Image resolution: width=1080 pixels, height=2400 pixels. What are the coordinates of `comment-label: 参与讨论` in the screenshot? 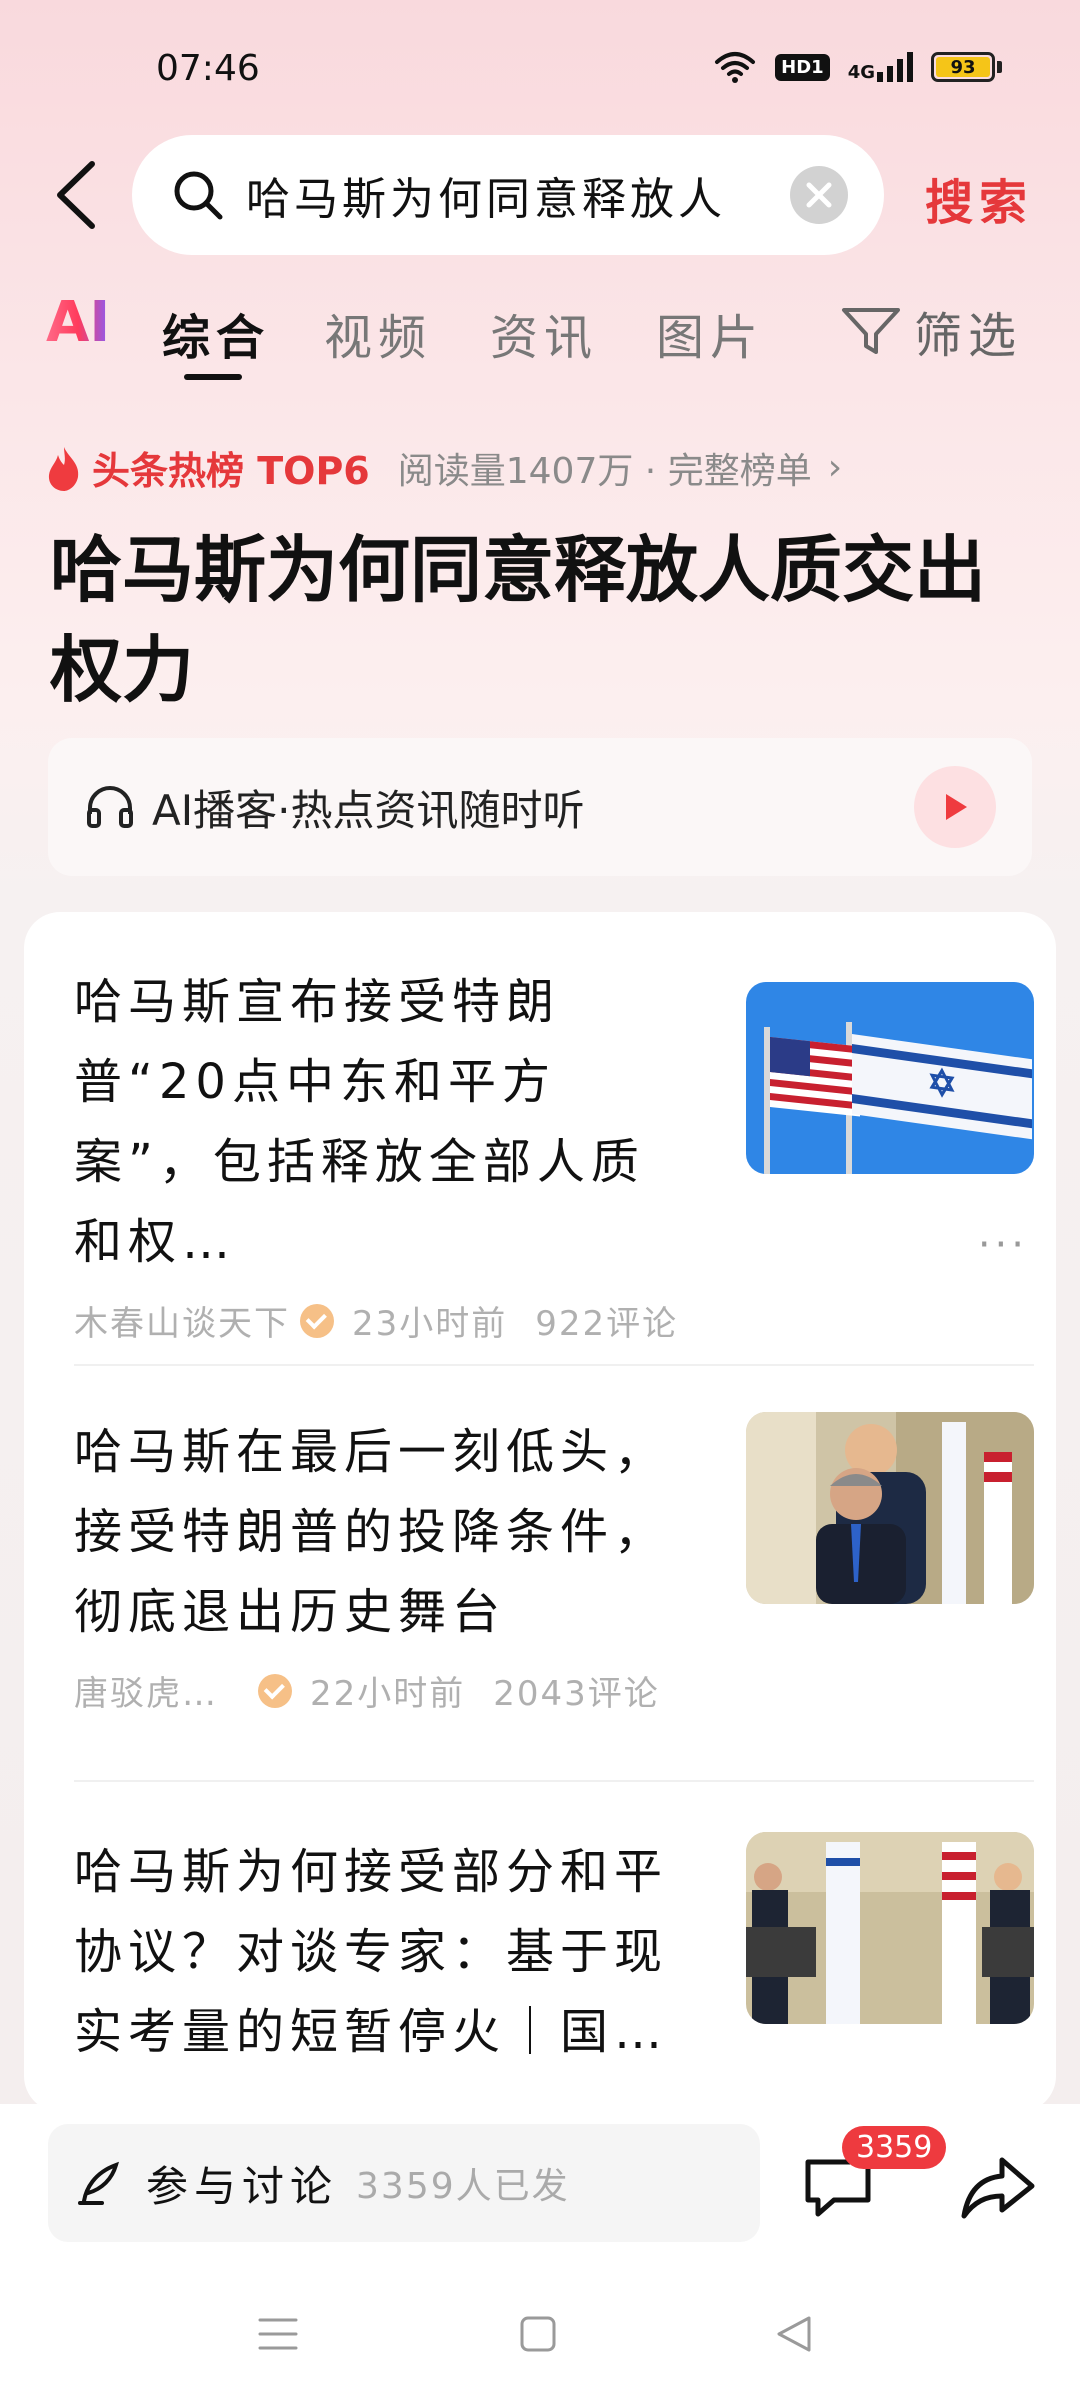 It's located at (242, 2186).